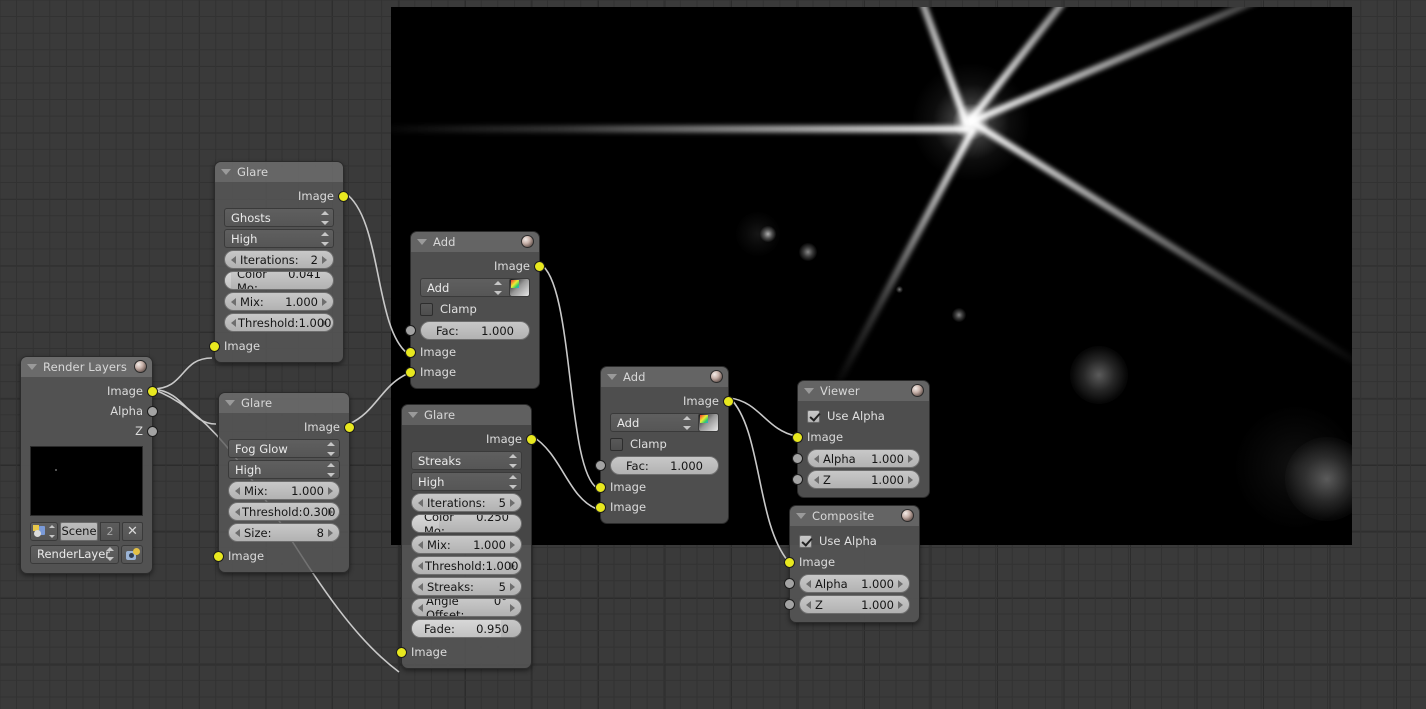 The width and height of the screenshot is (1426, 709). I want to click on glare-type-dropdown: Streaks, so click(466, 460).